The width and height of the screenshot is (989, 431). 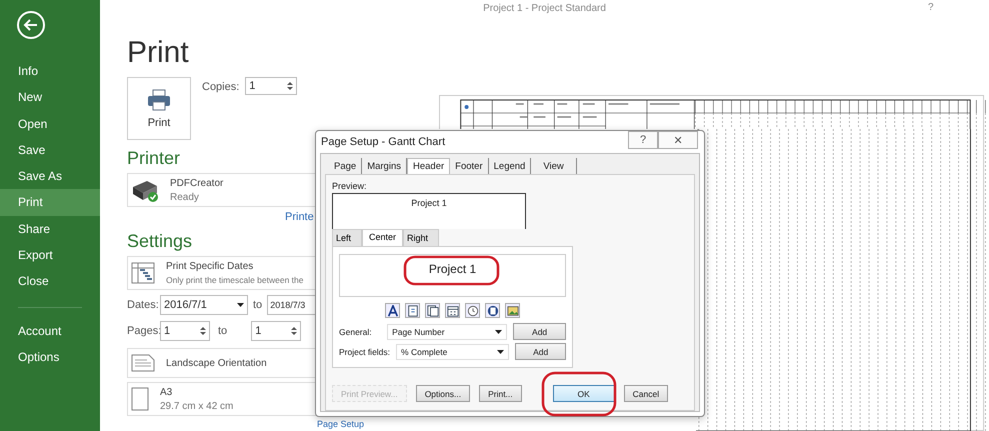 I want to click on project-fields-dropdown: % Complete, so click(x=453, y=352).